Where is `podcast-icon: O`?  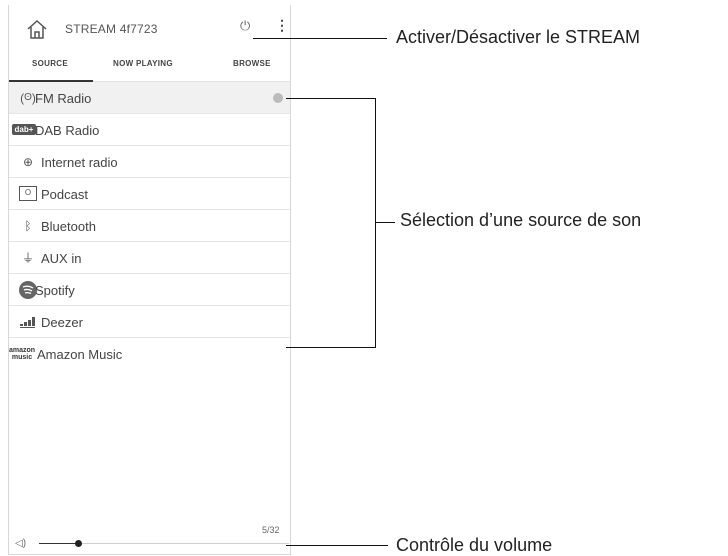 podcast-icon: O is located at coordinates (28, 193).